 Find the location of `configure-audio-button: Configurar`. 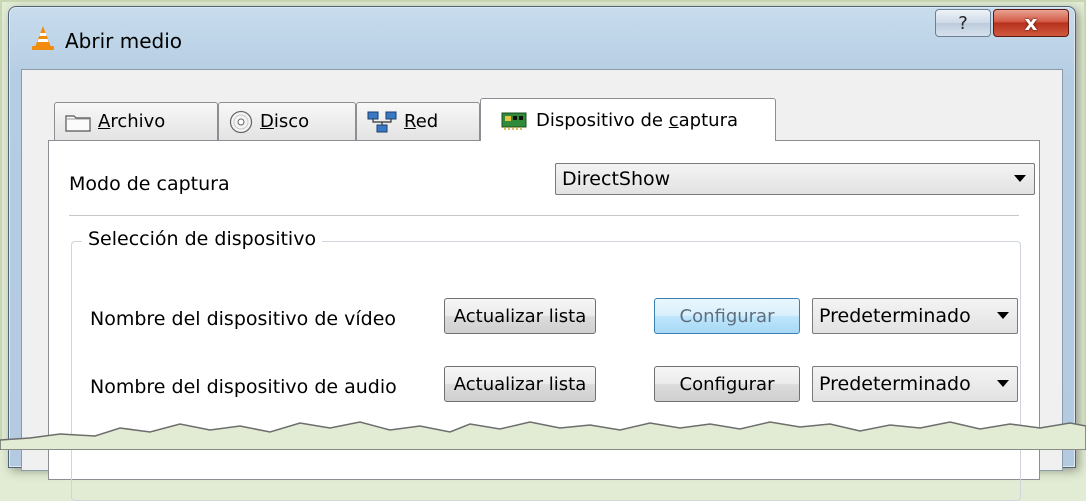

configure-audio-button: Configurar is located at coordinates (727, 384).